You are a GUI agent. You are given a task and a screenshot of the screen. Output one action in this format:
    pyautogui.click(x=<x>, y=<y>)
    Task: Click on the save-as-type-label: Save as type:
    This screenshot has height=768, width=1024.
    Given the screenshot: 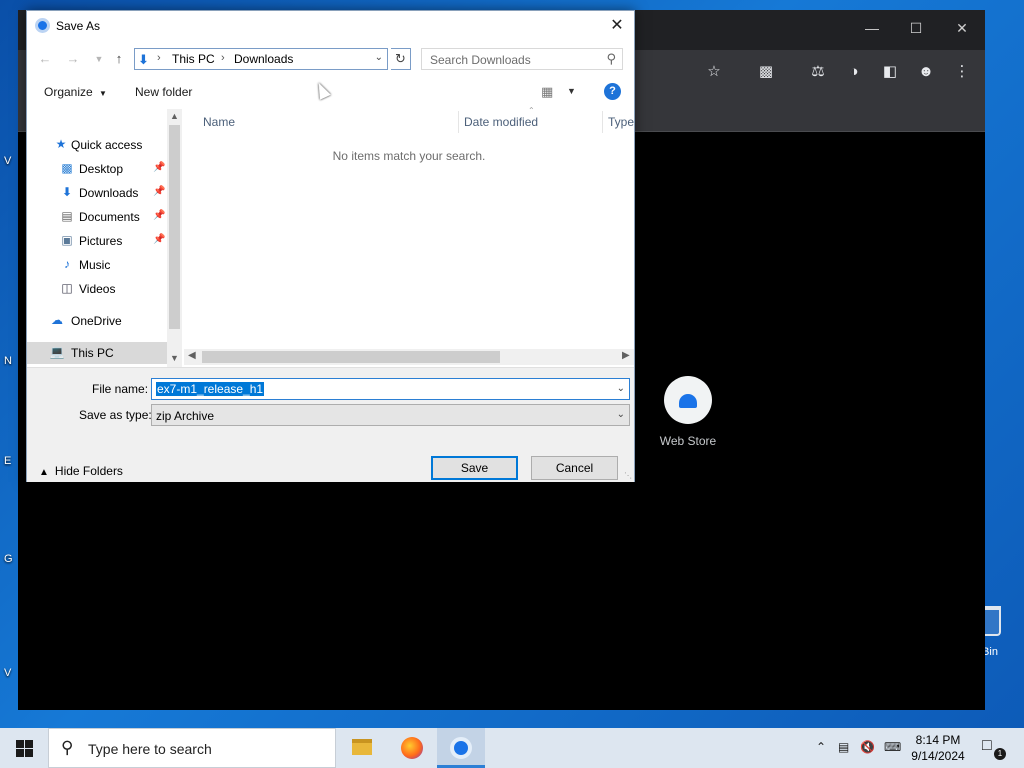 What is the action you would take?
    pyautogui.click(x=115, y=415)
    